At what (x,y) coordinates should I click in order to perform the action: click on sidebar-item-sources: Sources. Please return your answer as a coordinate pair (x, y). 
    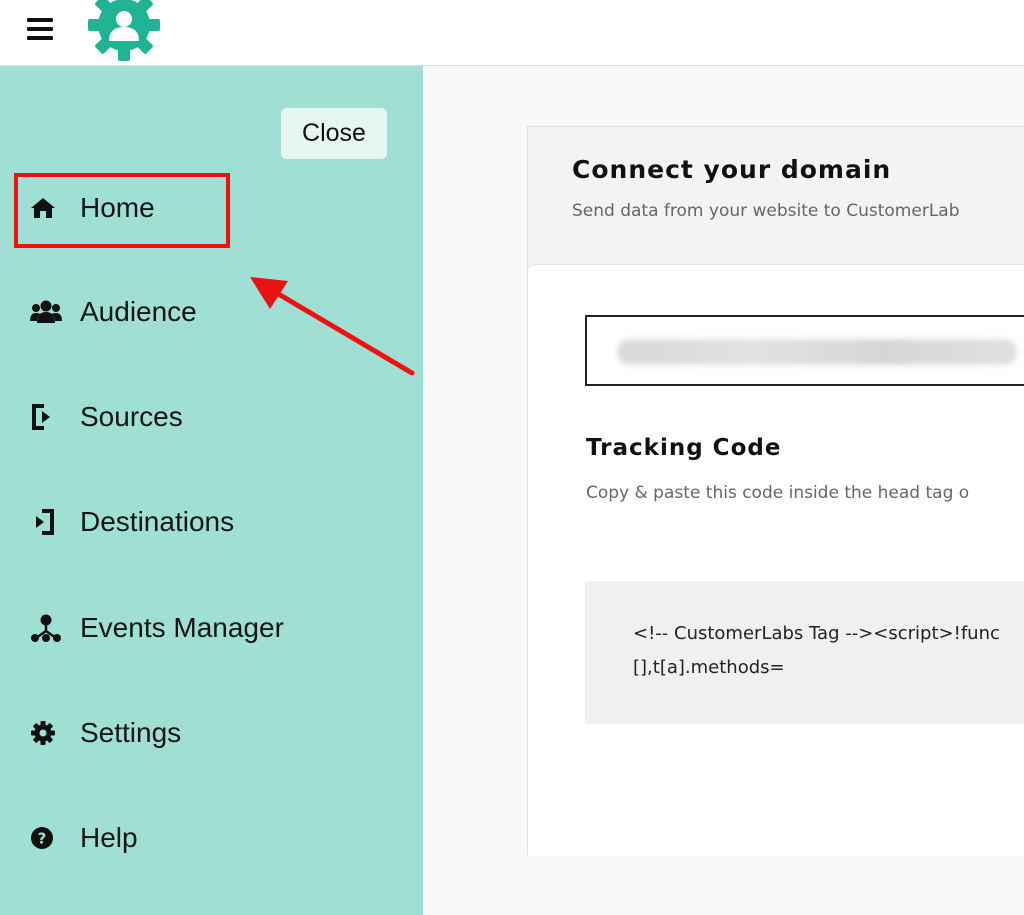
    Looking at the image, I should click on (106, 417).